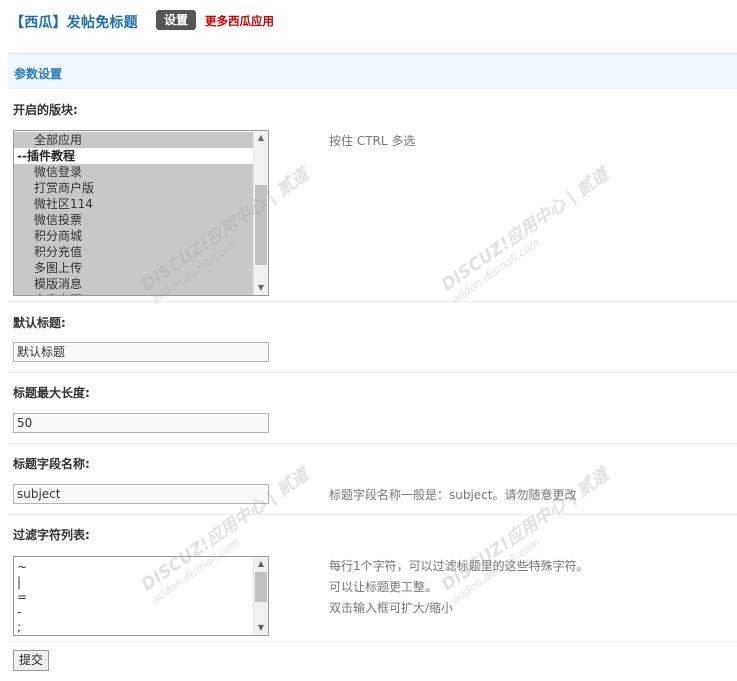 Image resolution: width=737 pixels, height=681 pixels. What do you see at coordinates (176, 20) in the screenshot?
I see `tab-settings: 设置` at bounding box center [176, 20].